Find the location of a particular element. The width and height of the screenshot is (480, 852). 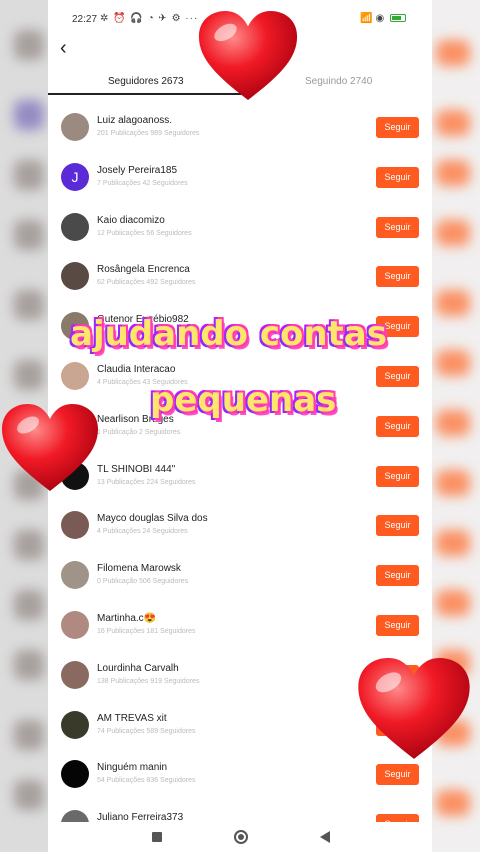

status-icons-right: 📶 ◉ is located at coordinates (383, 18).